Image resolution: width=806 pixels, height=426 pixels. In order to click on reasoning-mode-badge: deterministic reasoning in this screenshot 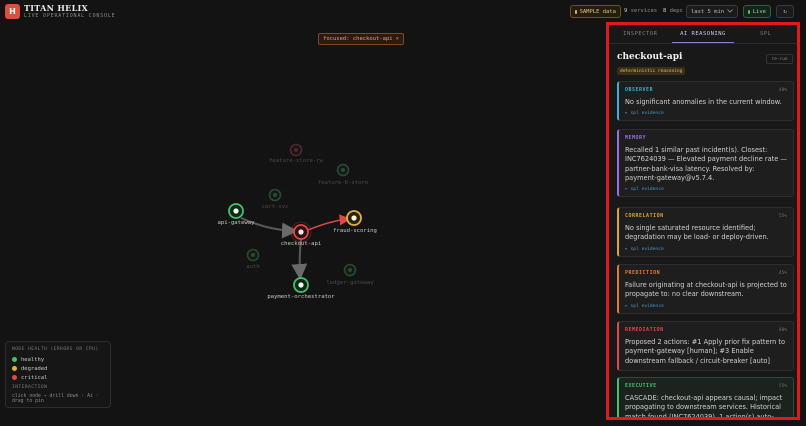, I will do `click(651, 71)`.